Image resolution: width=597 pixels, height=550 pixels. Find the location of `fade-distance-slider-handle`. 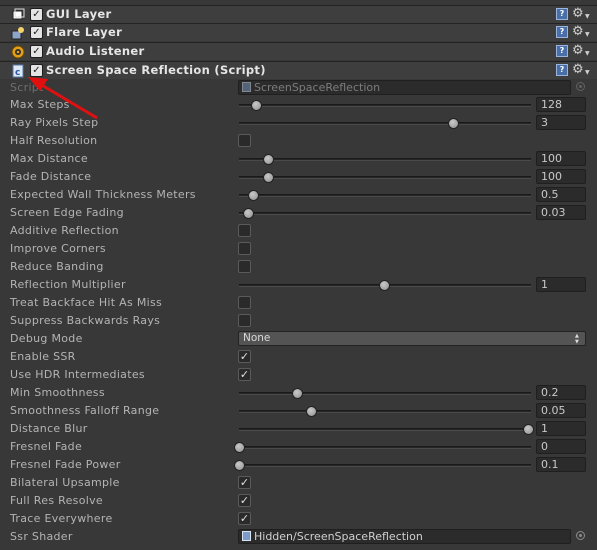

fade-distance-slider-handle is located at coordinates (268, 177).